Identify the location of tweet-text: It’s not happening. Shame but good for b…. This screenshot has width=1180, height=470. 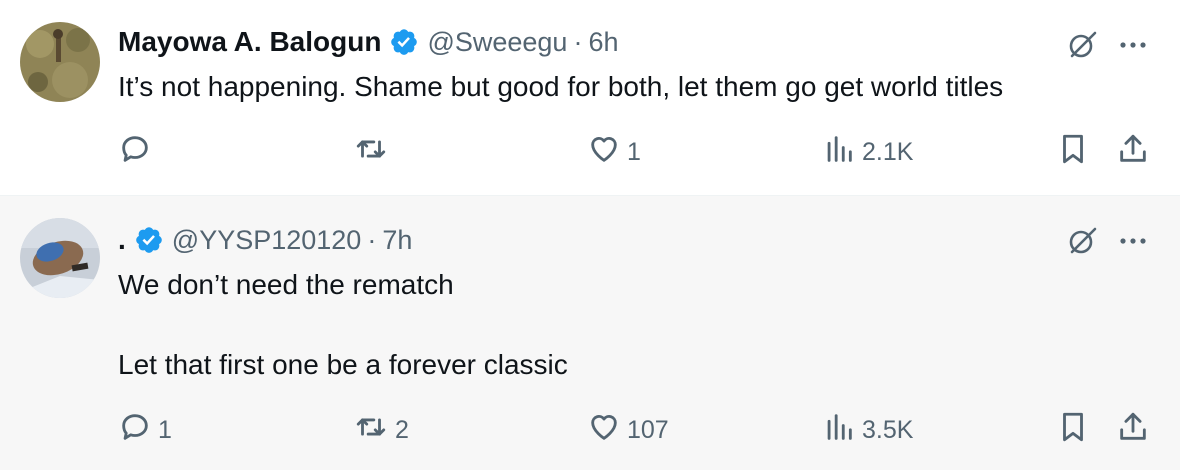
(561, 86).